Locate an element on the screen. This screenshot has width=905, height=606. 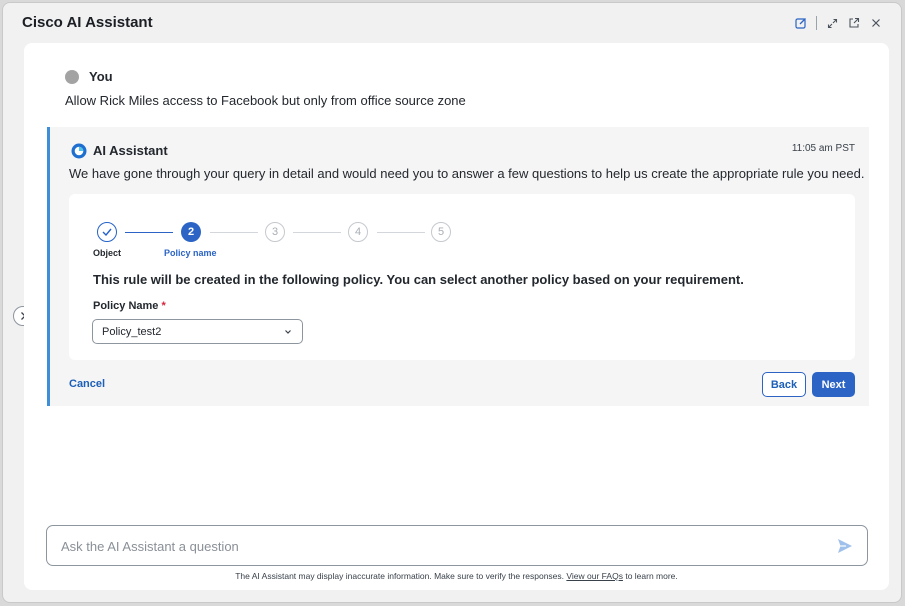
faq-link: View our FAQs is located at coordinates (594, 576).